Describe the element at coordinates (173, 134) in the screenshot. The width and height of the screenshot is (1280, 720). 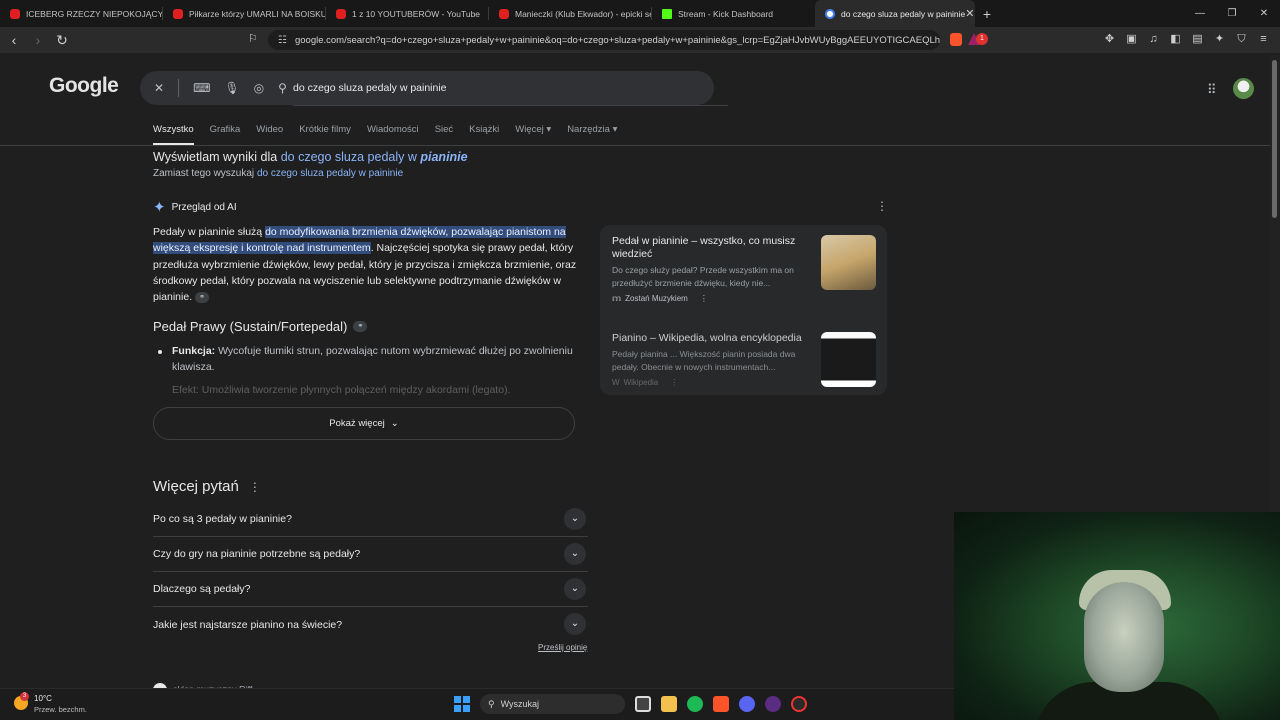
I see `tab-all: Wszystko` at that location.